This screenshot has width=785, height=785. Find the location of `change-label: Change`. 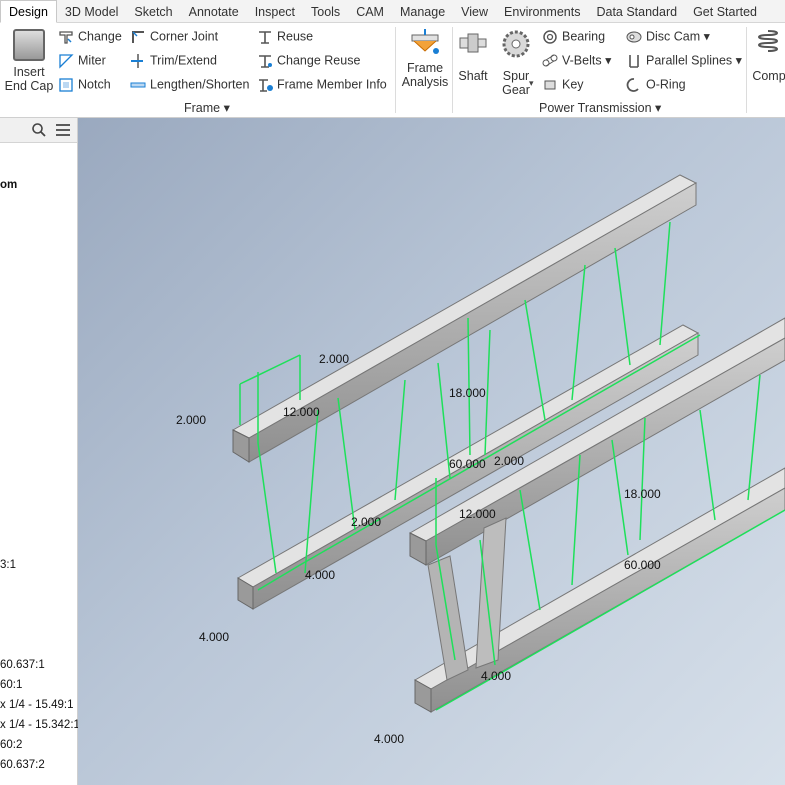

change-label: Change is located at coordinates (100, 36).